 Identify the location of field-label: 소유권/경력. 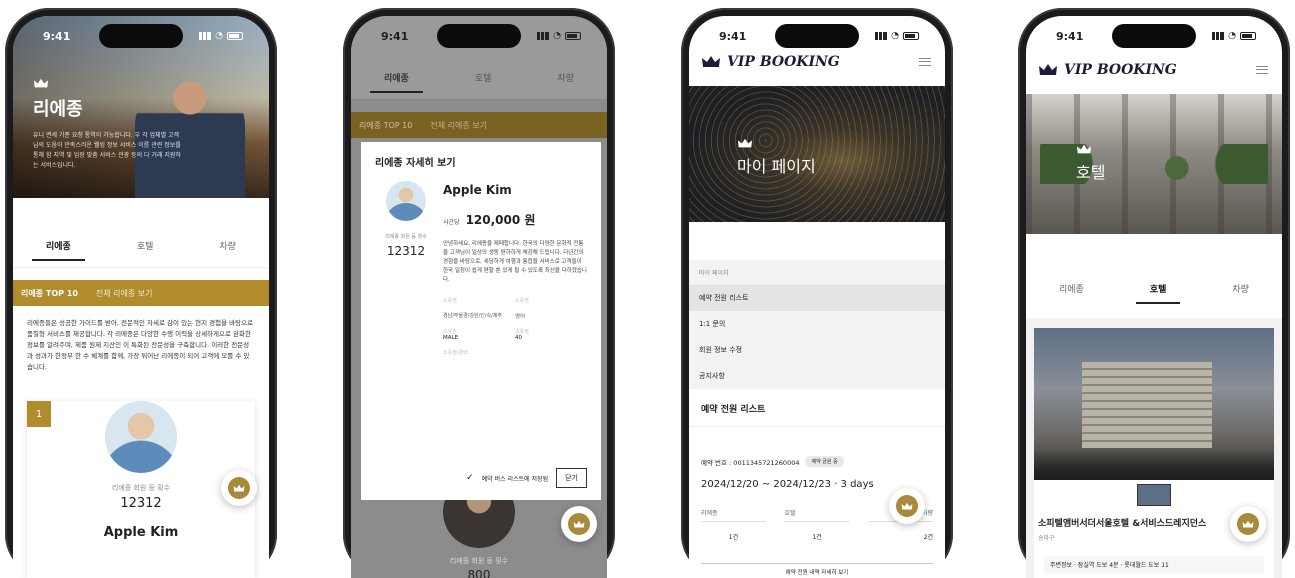
(455, 353).